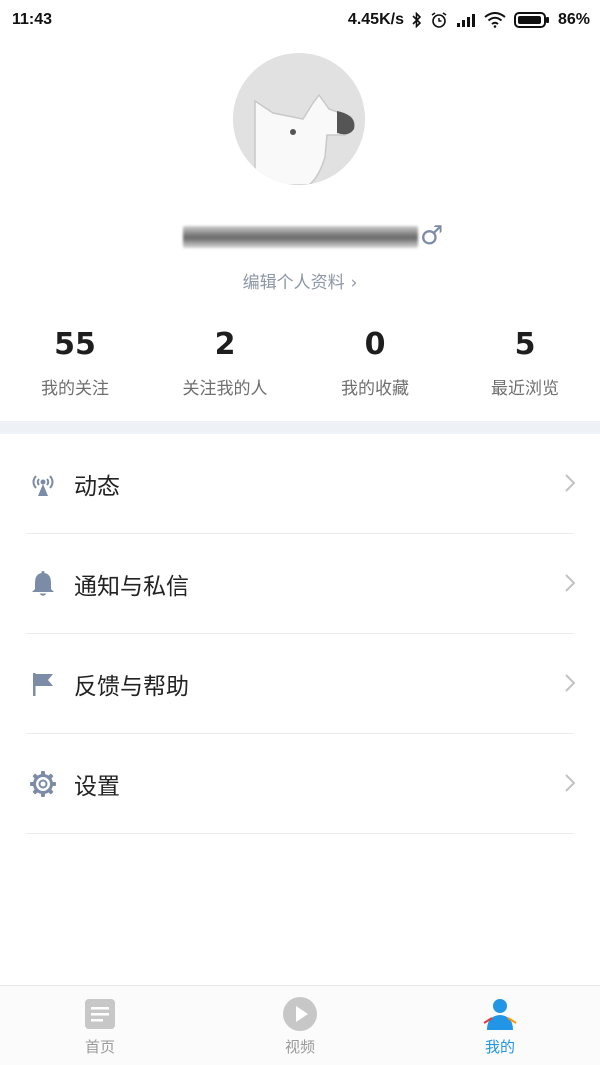 The width and height of the screenshot is (600, 1065). I want to click on battery-percent: 86%, so click(573, 19).